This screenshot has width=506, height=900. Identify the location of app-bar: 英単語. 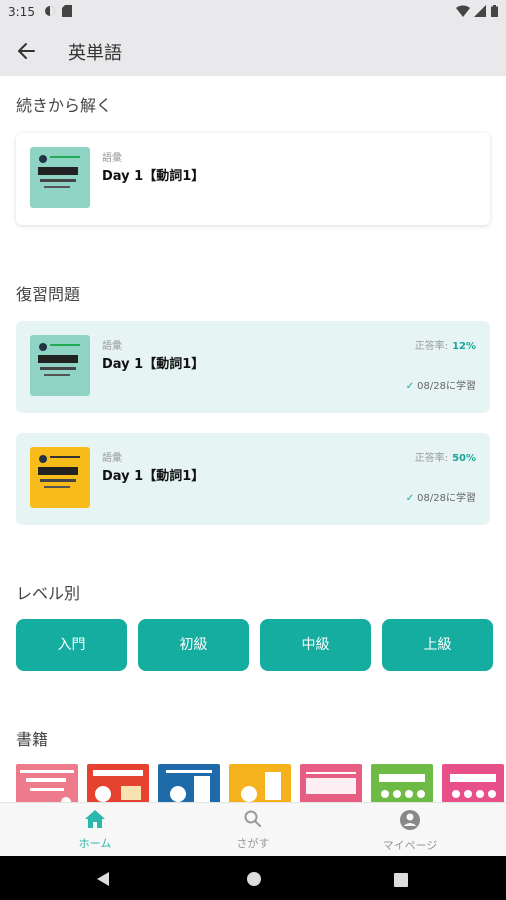
(253, 51).